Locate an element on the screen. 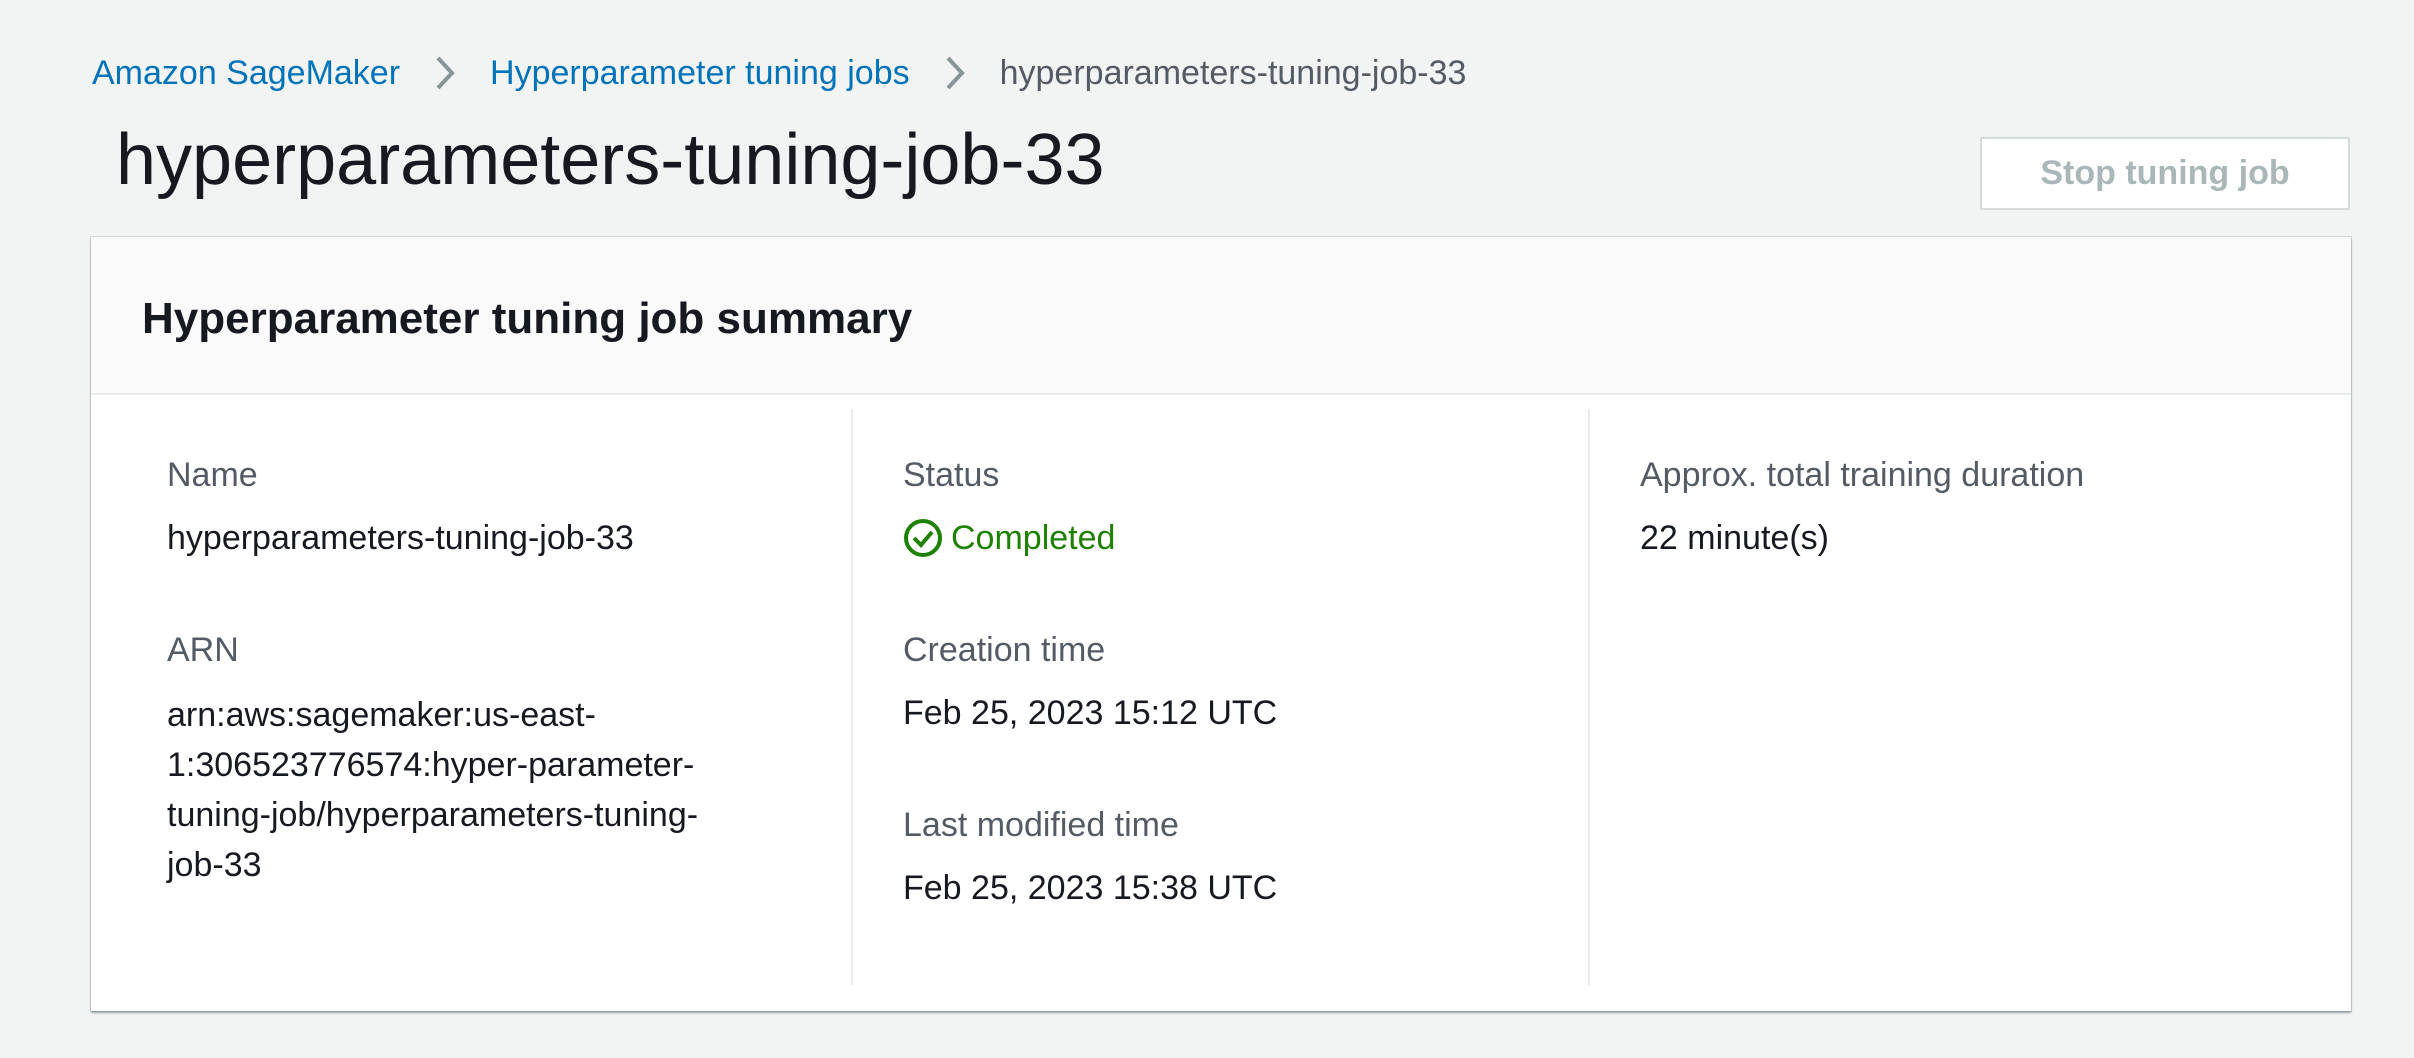 The height and width of the screenshot is (1058, 2414). creation-time-field: Creation time Feb 25, 2023 15:12 UTC is located at coordinates (1090, 682).